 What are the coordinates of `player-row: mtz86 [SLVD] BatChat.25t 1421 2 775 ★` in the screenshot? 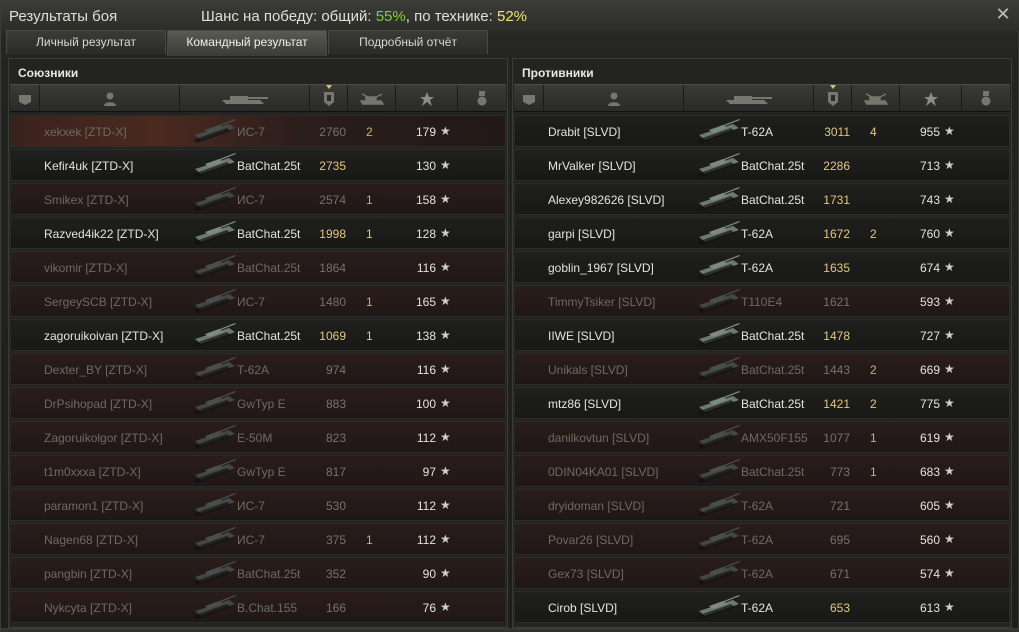 It's located at (762, 403).